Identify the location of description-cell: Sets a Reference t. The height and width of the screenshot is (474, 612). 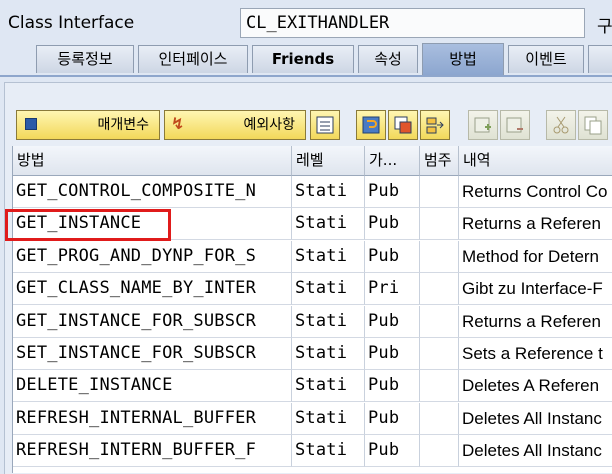
(535, 354).